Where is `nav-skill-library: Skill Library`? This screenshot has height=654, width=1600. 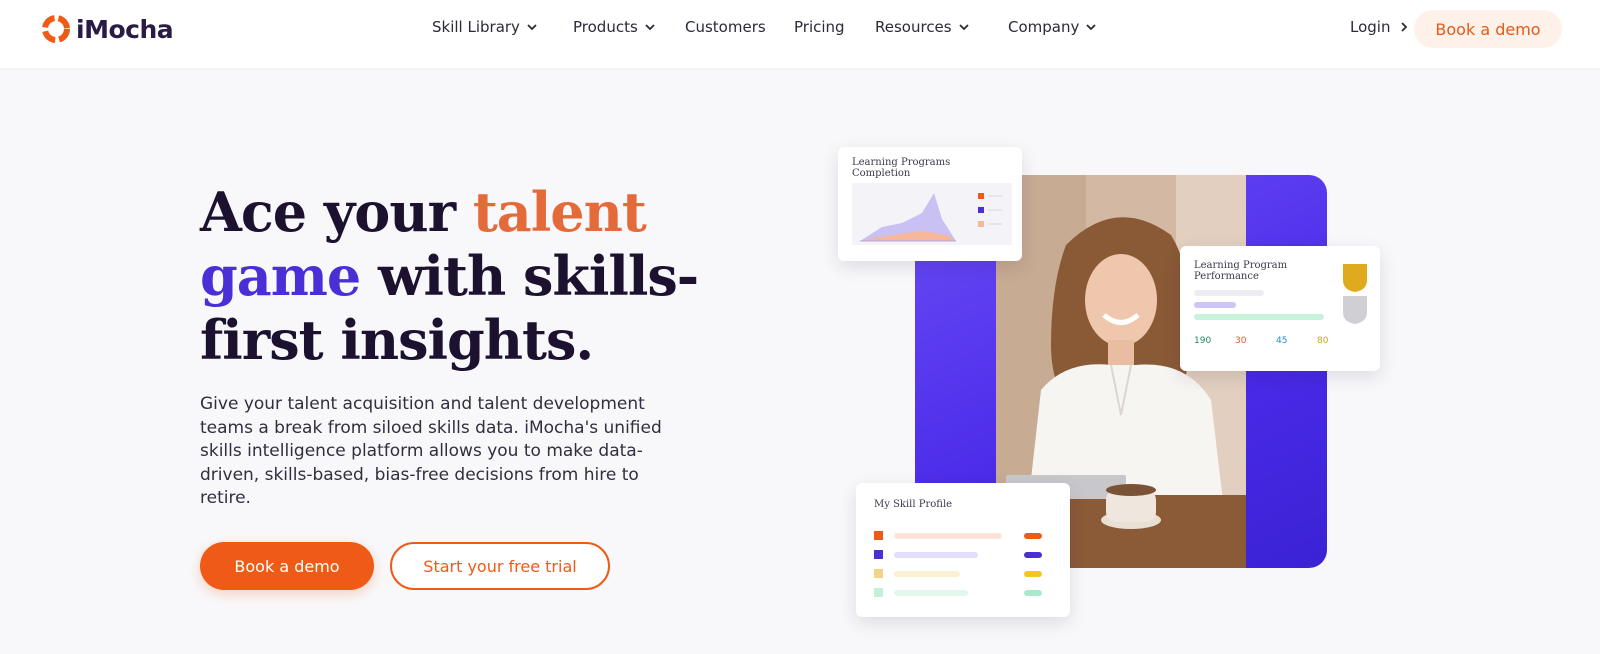 nav-skill-library: Skill Library is located at coordinates (485, 27).